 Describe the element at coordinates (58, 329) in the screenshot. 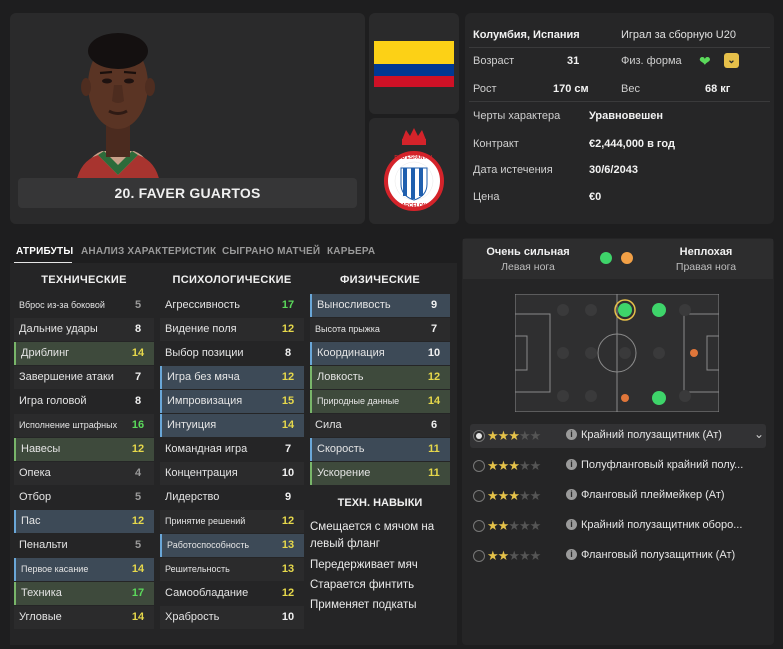

I see `attribute-name: Дальние удары` at that location.